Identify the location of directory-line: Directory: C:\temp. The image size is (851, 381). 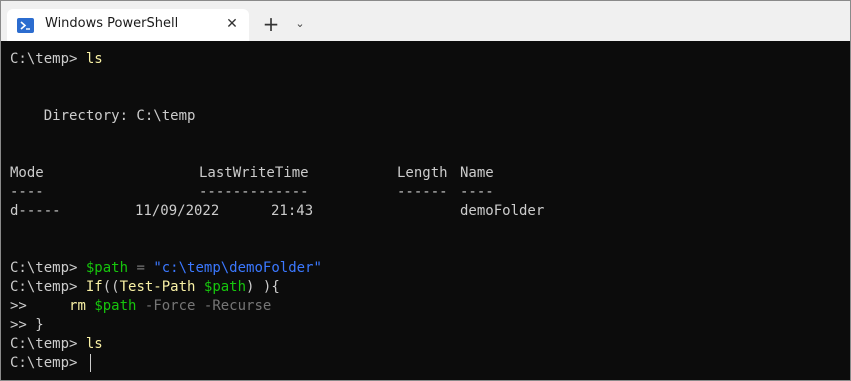
(103, 116).